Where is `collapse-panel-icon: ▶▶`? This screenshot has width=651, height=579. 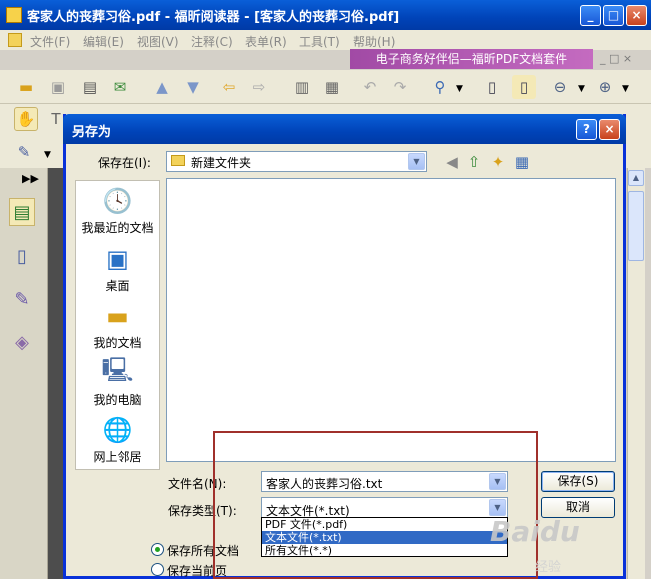
collapse-panel-icon: ▶▶ is located at coordinates (30, 178).